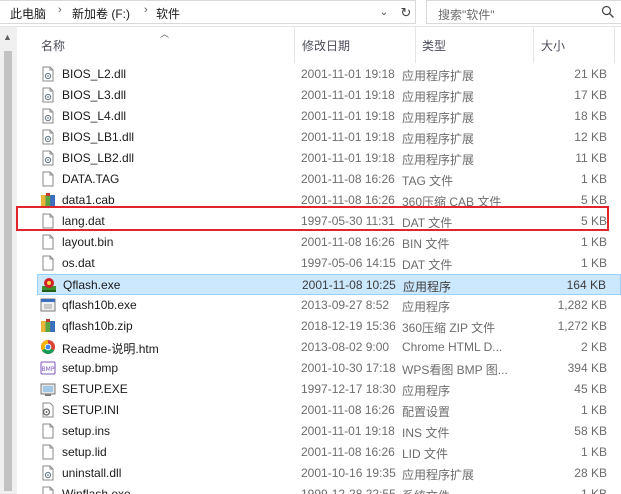 The width and height of the screenshot is (621, 494). Describe the element at coordinates (406, 13) in the screenshot. I see `refresh-icon: ↻` at that location.